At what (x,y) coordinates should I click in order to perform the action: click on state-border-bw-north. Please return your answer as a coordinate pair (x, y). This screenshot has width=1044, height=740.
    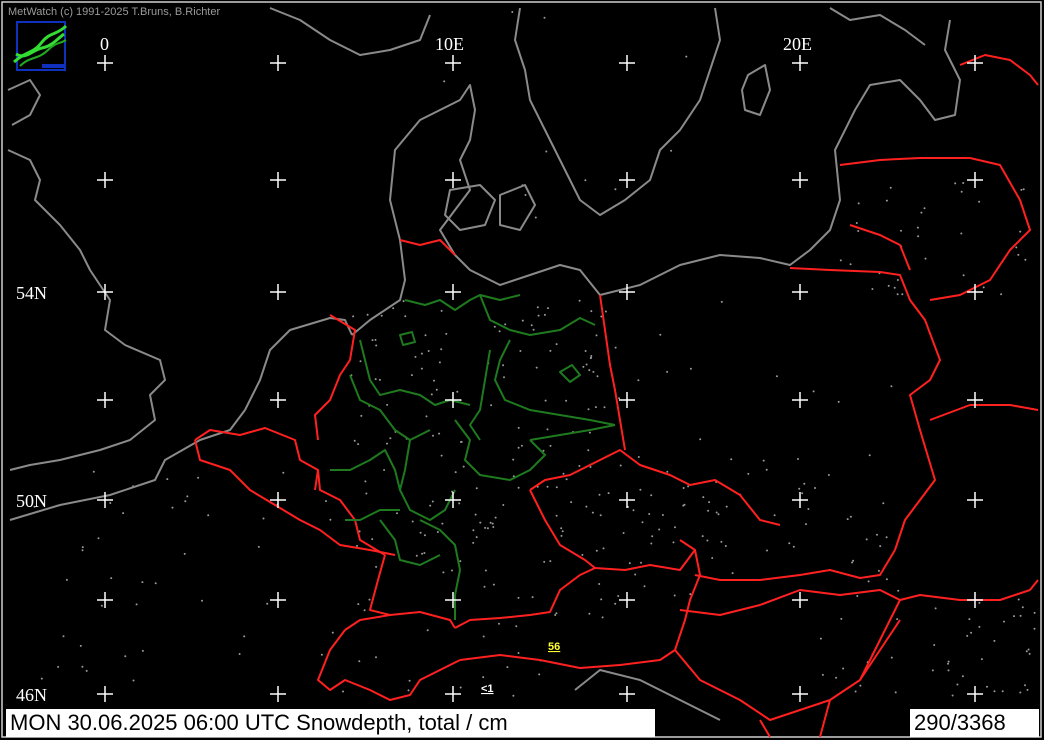
    Looking at the image, I should click on (410, 542).